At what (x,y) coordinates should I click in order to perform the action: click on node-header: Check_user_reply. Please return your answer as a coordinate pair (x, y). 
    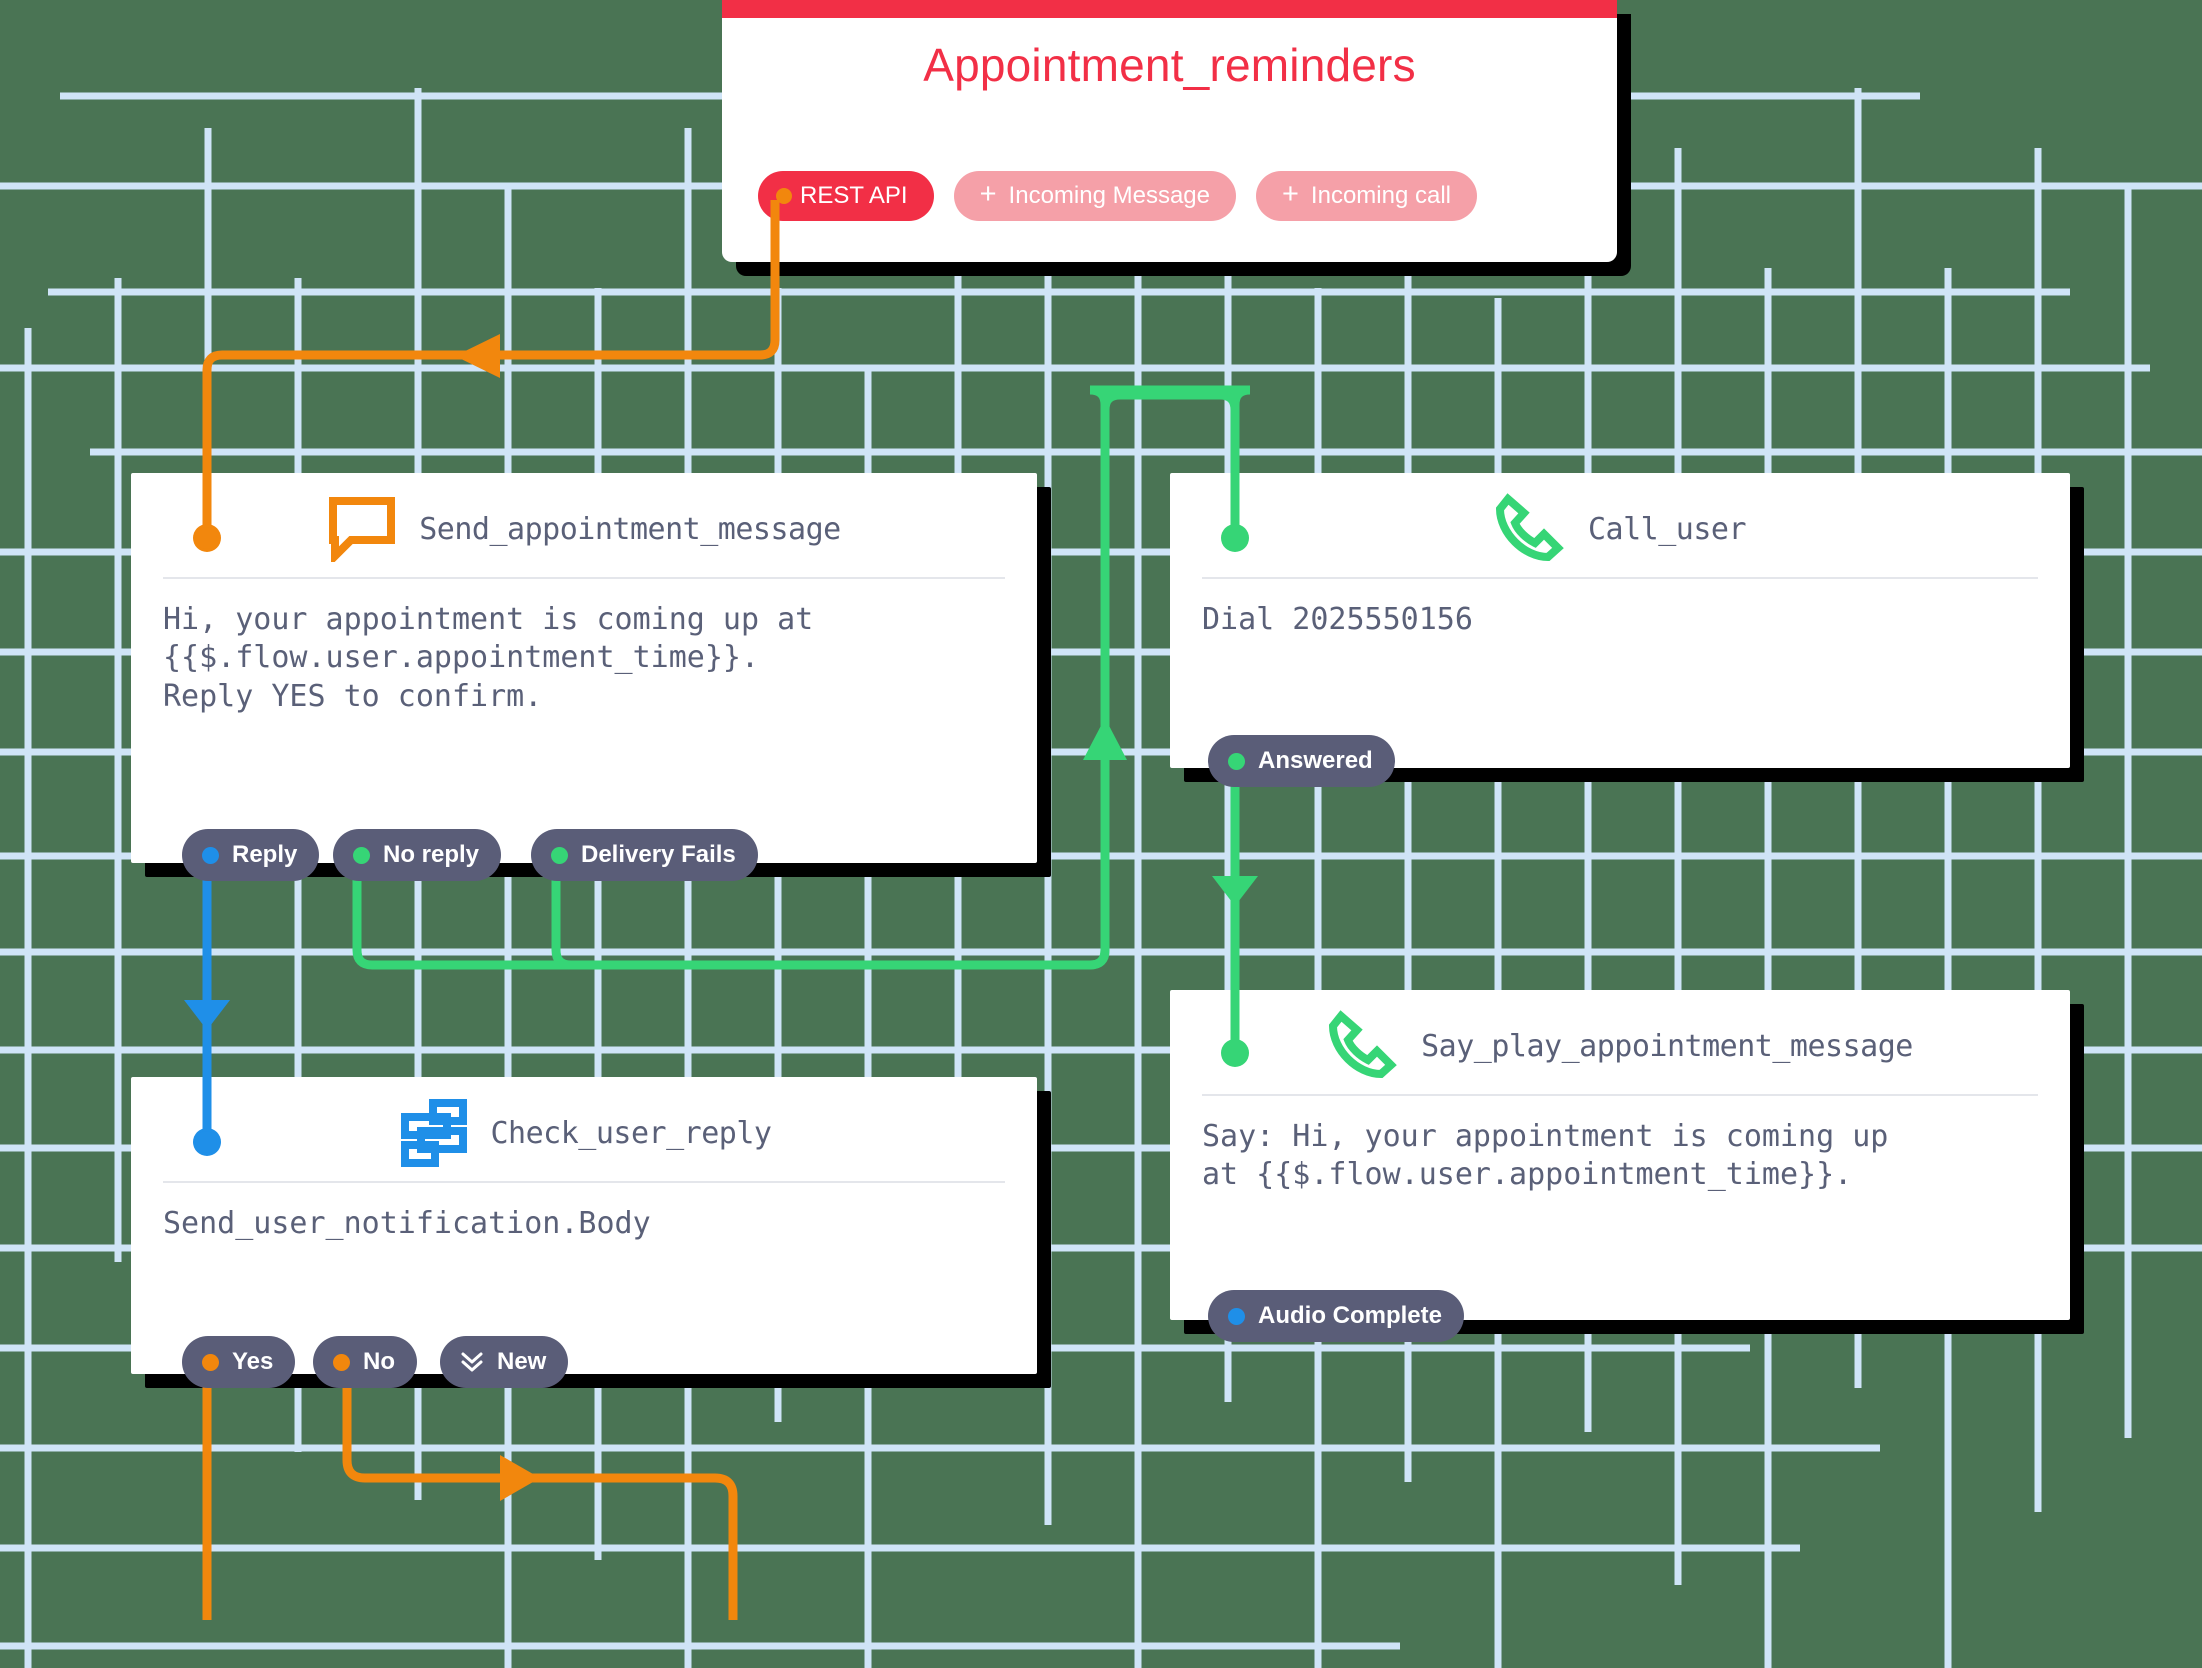
    Looking at the image, I should click on (584, 1129).